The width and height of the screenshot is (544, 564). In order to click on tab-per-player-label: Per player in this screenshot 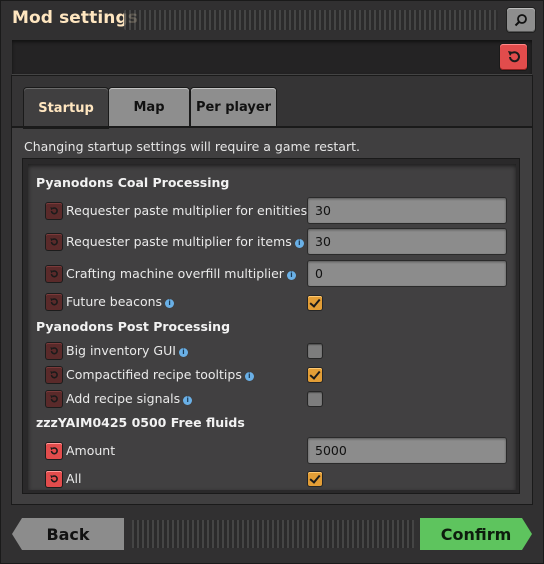, I will do `click(233, 107)`.